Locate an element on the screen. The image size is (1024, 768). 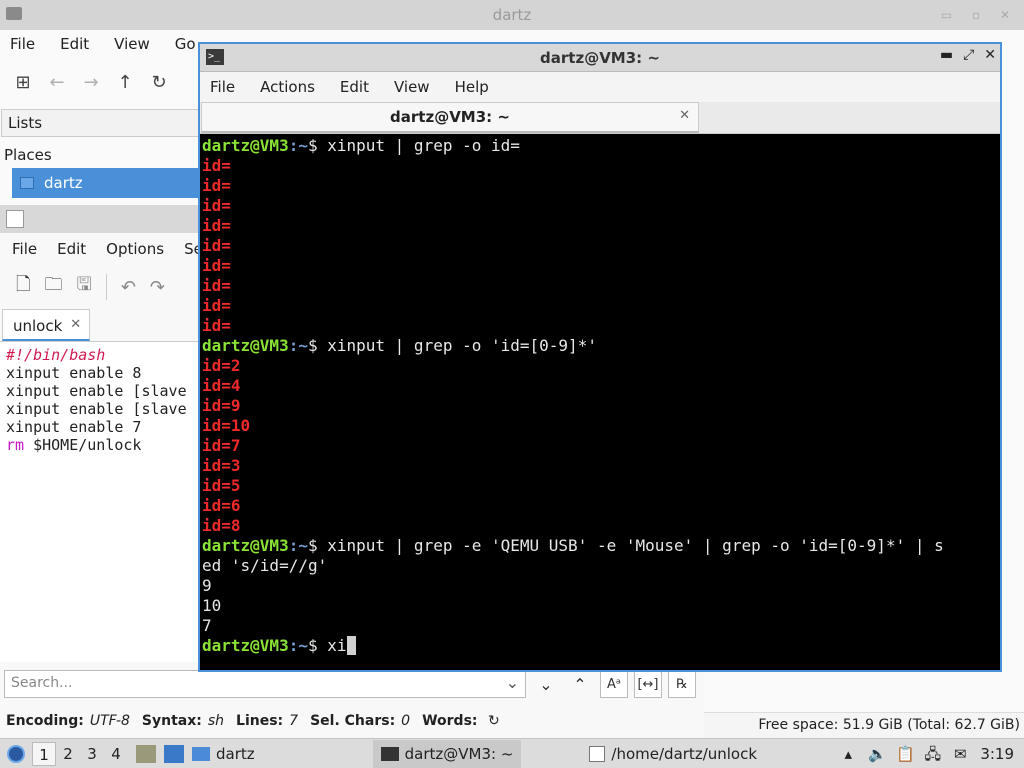
folder-icon is located at coordinates (201, 753).